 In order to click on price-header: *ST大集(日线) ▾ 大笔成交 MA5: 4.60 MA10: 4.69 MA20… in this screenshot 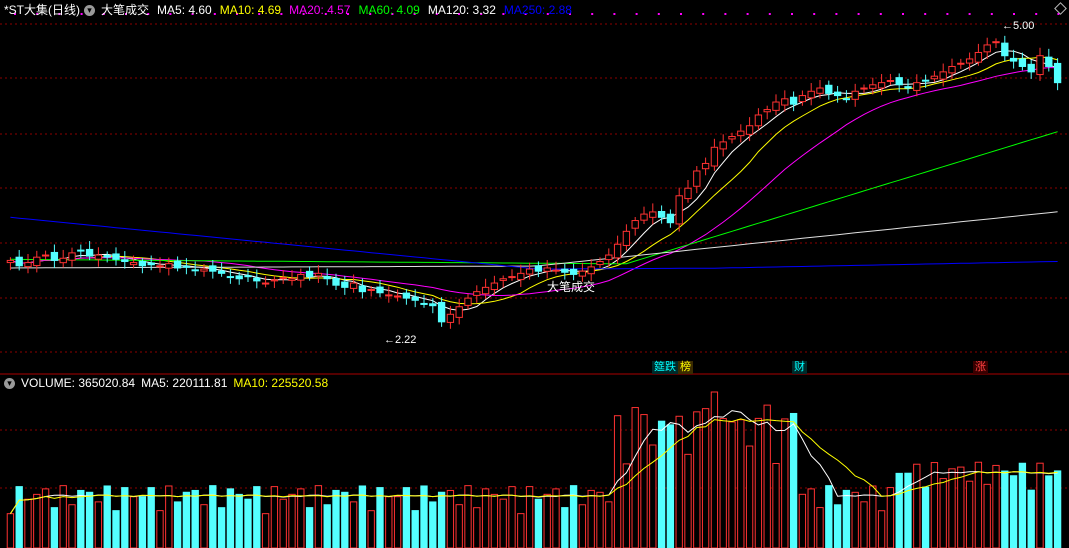, I will do `click(292, 10)`.